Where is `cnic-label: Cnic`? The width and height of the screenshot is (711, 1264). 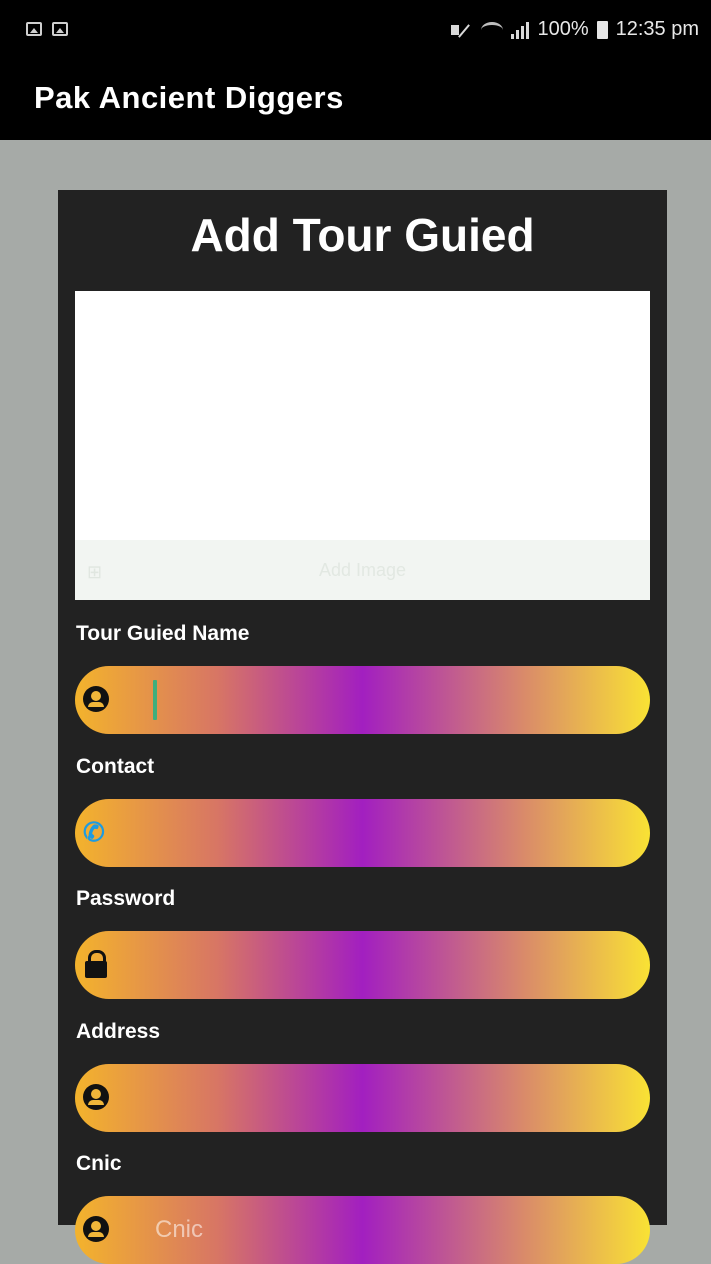
cnic-label: Cnic is located at coordinates (99, 1163).